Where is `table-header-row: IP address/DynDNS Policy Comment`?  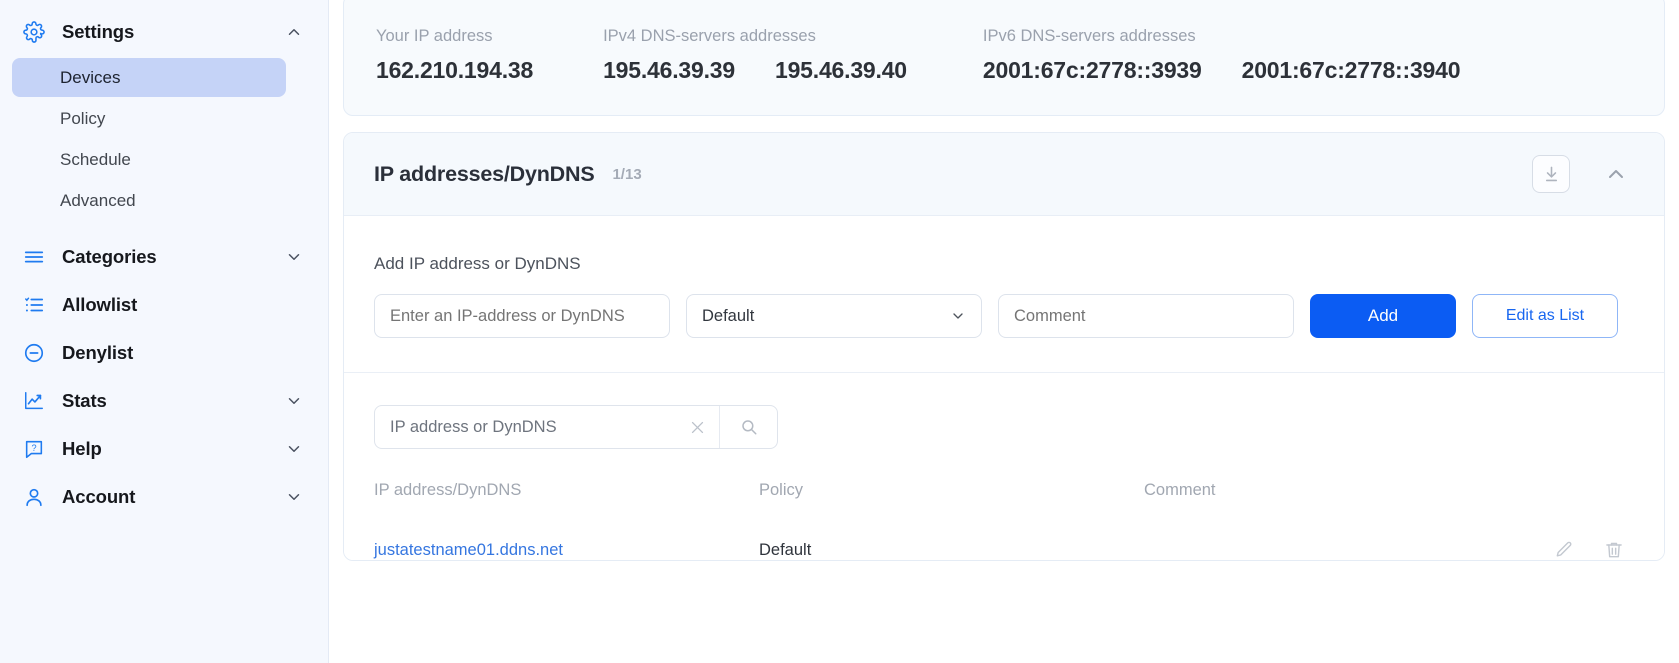
table-header-row: IP address/DynDNS Policy Comment is located at coordinates (1004, 502).